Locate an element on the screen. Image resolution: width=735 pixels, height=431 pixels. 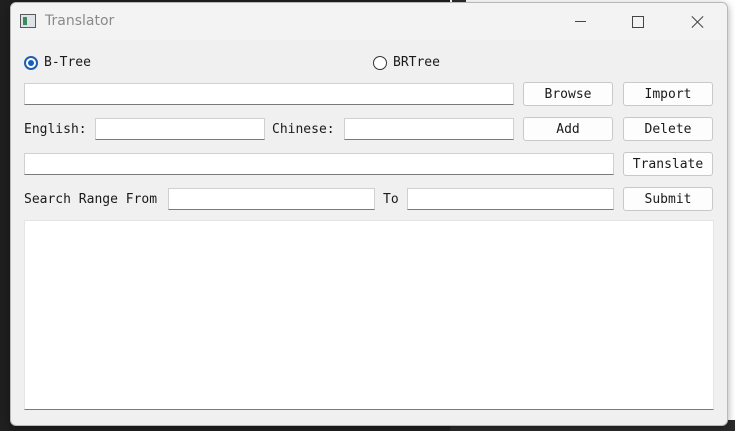
submit-button: Submit is located at coordinates (668, 199).